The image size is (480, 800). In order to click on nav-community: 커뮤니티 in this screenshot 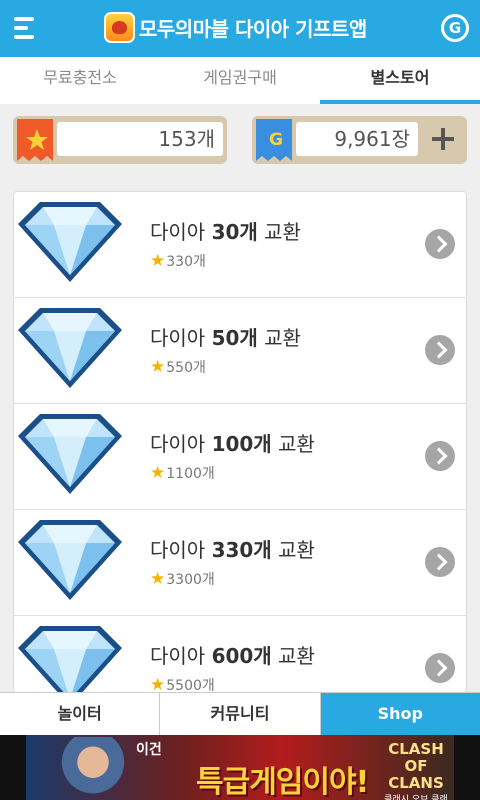, I will do `click(240, 714)`.